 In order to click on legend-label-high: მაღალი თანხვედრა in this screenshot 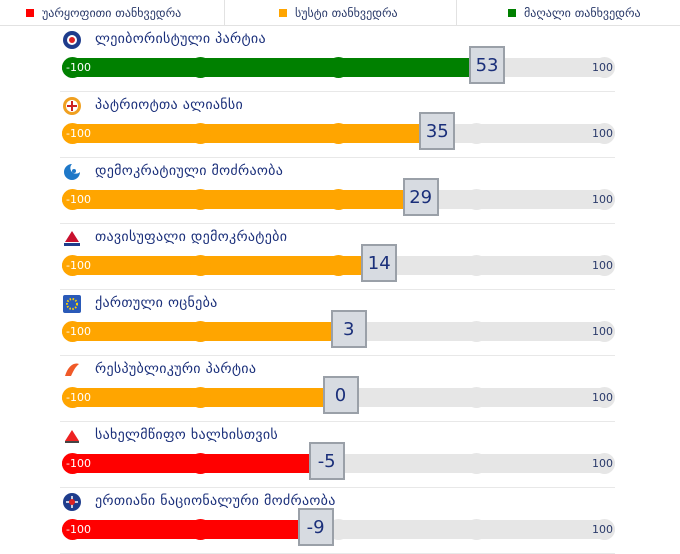, I will do `click(582, 13)`.